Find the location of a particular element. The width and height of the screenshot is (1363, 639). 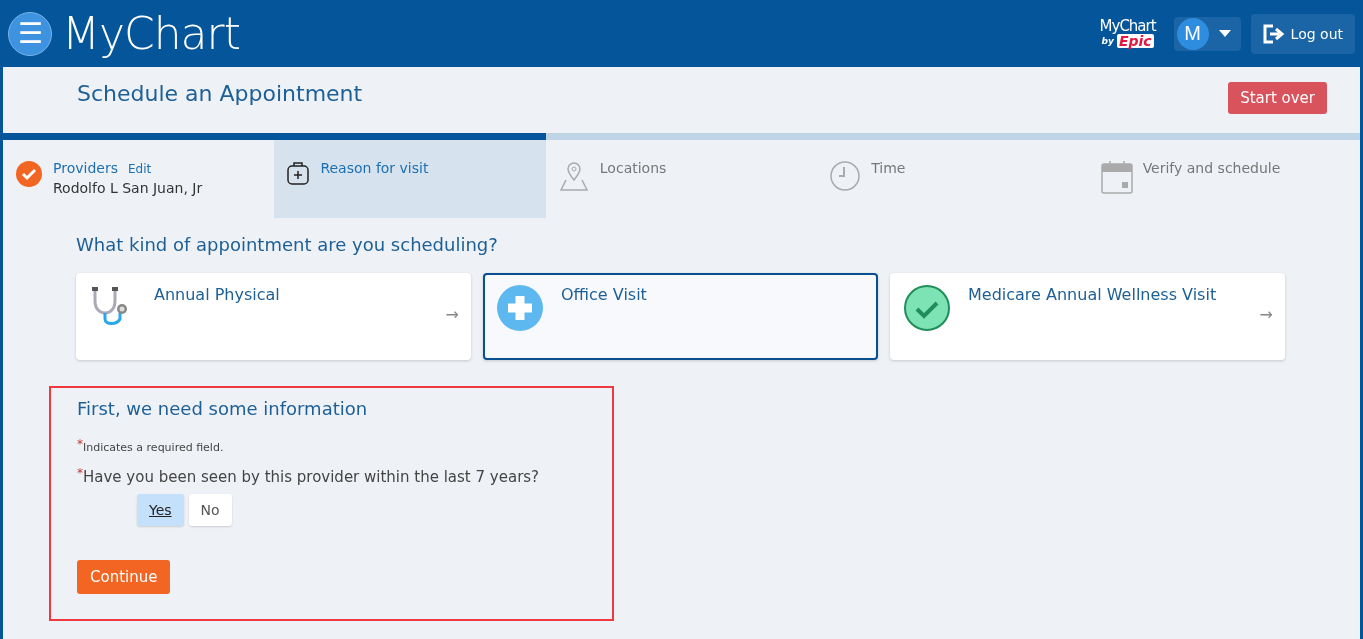

step-tab: Reason for visit is located at coordinates (410, 179).